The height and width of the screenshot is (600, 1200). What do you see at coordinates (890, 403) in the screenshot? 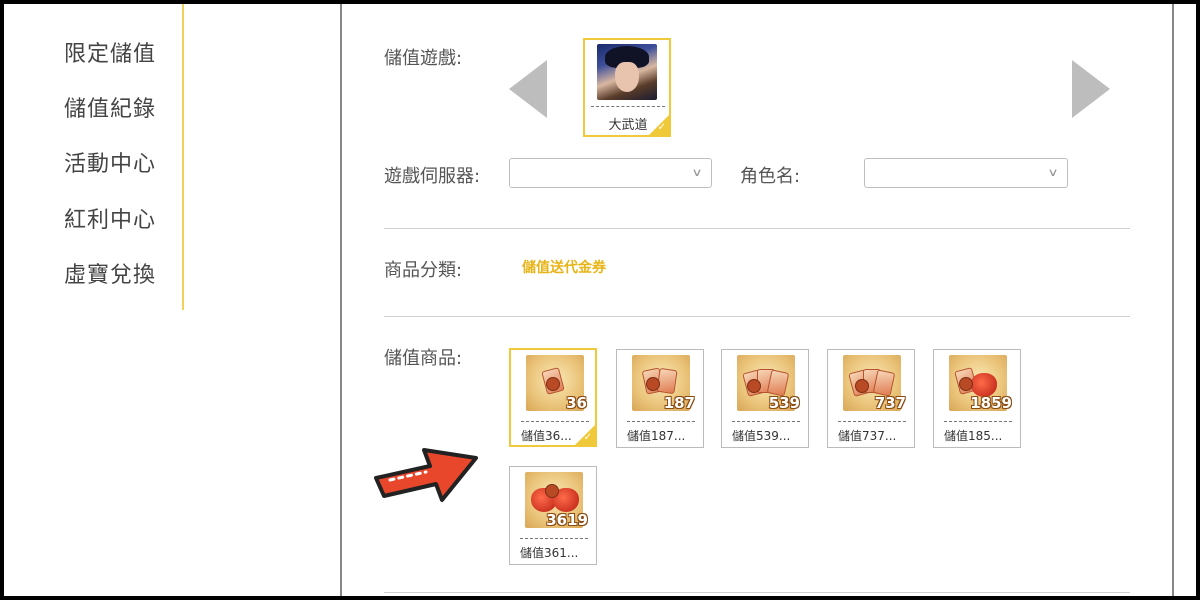
I see `product-amount: 737` at bounding box center [890, 403].